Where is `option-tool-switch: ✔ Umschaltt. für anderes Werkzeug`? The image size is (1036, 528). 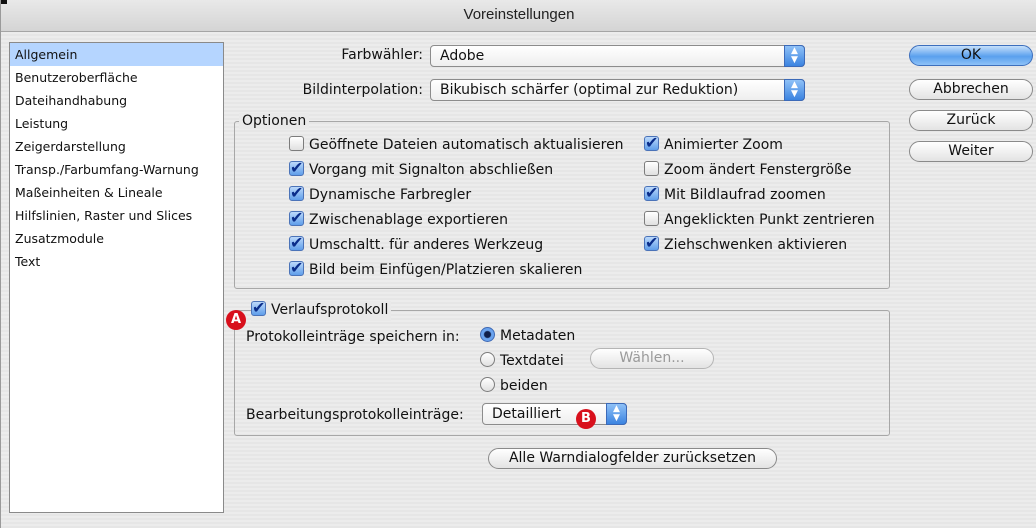
option-tool-switch: ✔ Umschaltt. für anderes Werkzeug is located at coordinates (416, 245).